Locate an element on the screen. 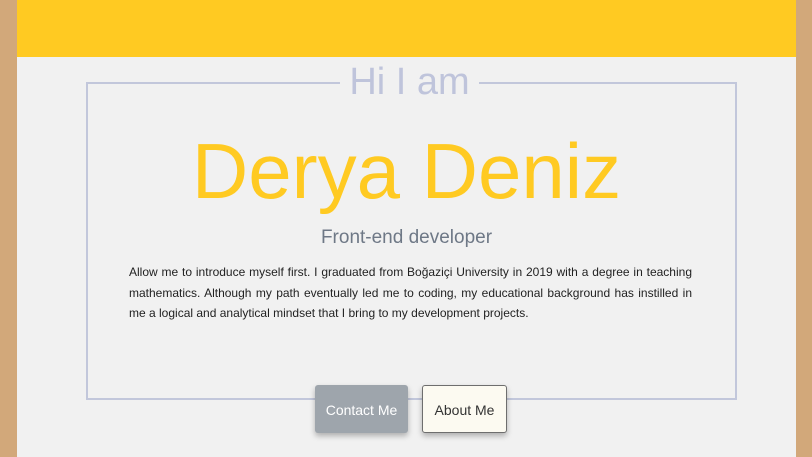 This screenshot has width=812, height=457. role-subtitle: Front-end developer is located at coordinates (406, 237).